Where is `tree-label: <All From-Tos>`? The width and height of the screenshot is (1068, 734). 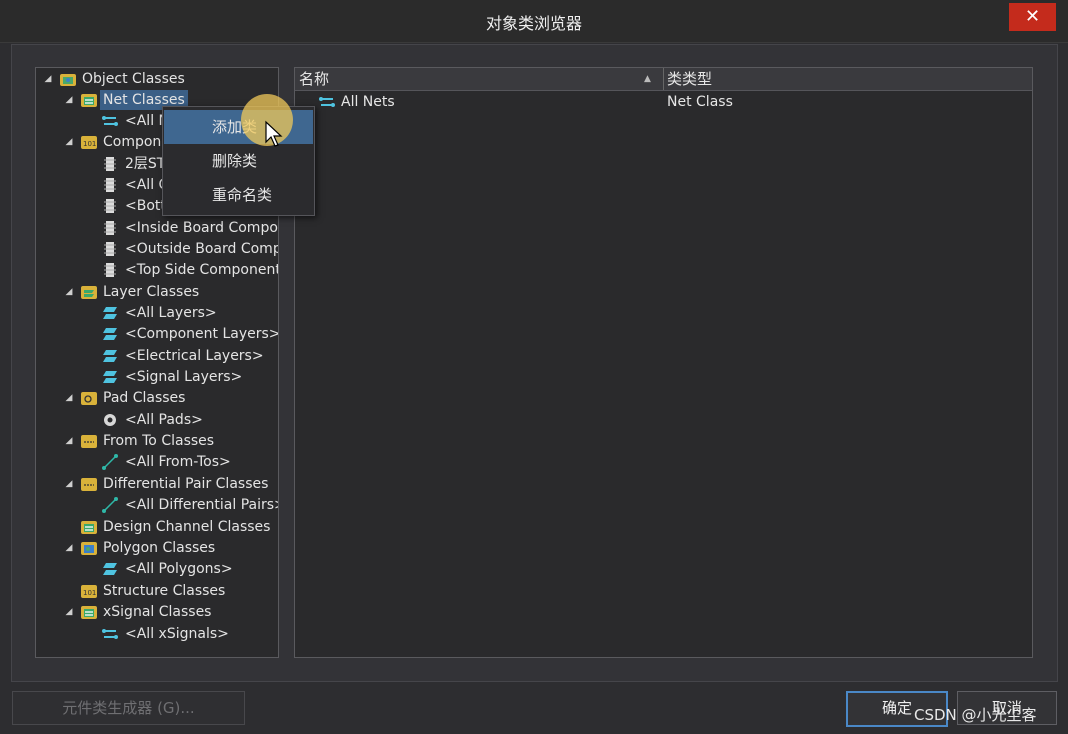 tree-label: <All From-Tos> is located at coordinates (178, 462).